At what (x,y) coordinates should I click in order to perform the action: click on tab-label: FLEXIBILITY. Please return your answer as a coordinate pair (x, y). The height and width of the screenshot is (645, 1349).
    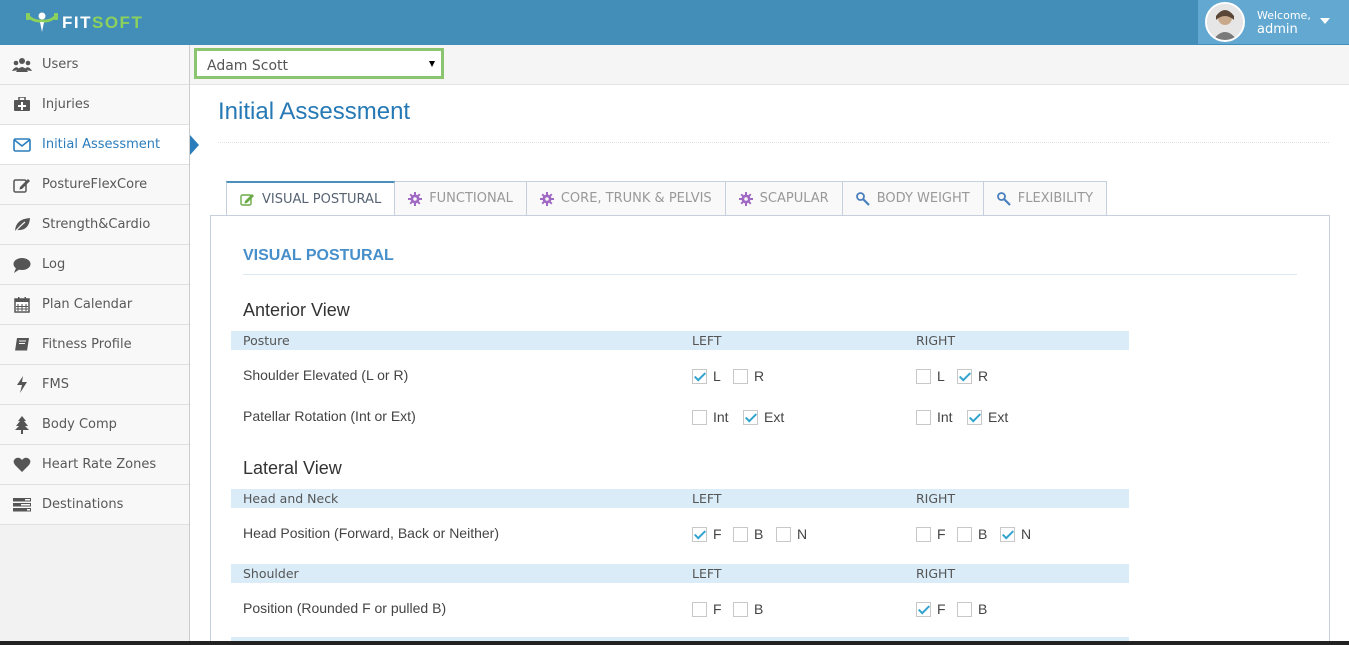
    Looking at the image, I should click on (1055, 198).